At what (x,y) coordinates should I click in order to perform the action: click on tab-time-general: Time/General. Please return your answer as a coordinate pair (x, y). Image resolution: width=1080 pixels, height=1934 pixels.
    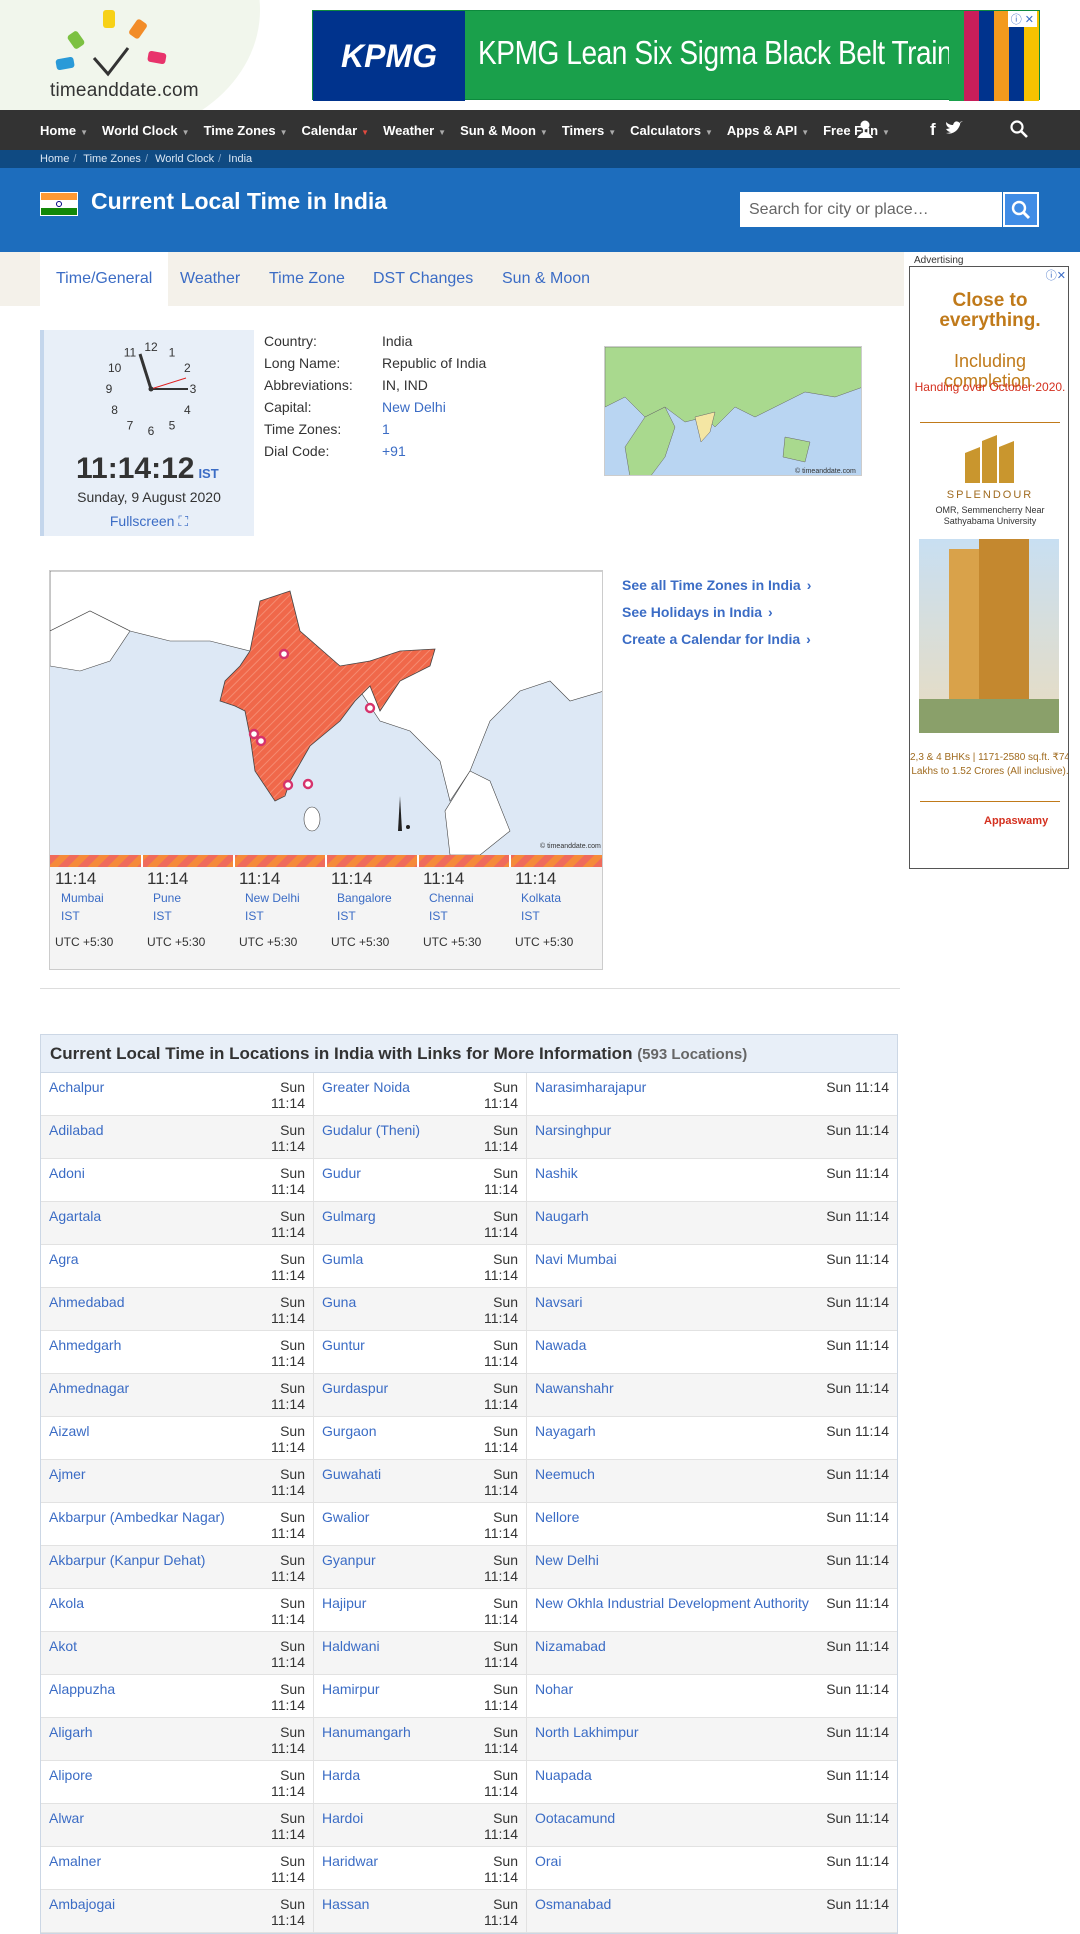
    Looking at the image, I should click on (104, 279).